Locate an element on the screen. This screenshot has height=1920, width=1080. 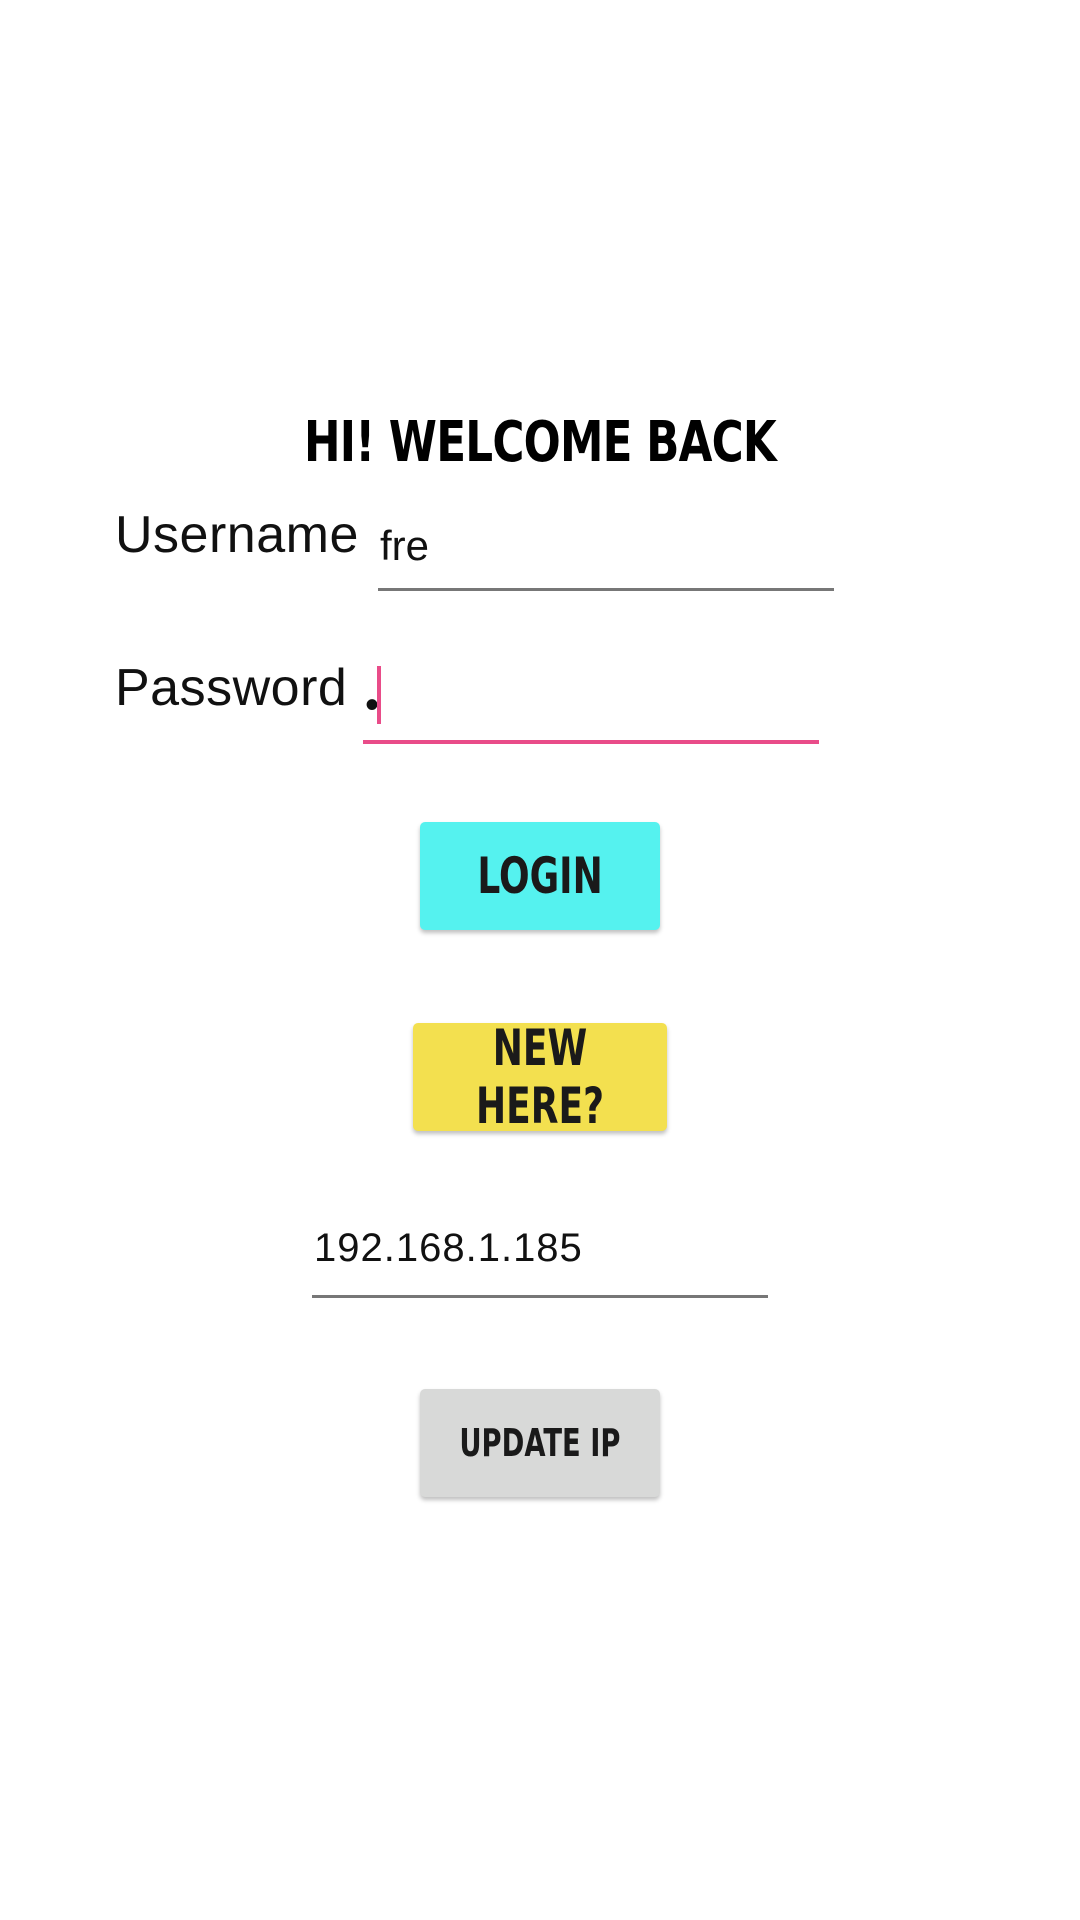
ip-address-field: 192.168.1.185 is located at coordinates (540, 1255).